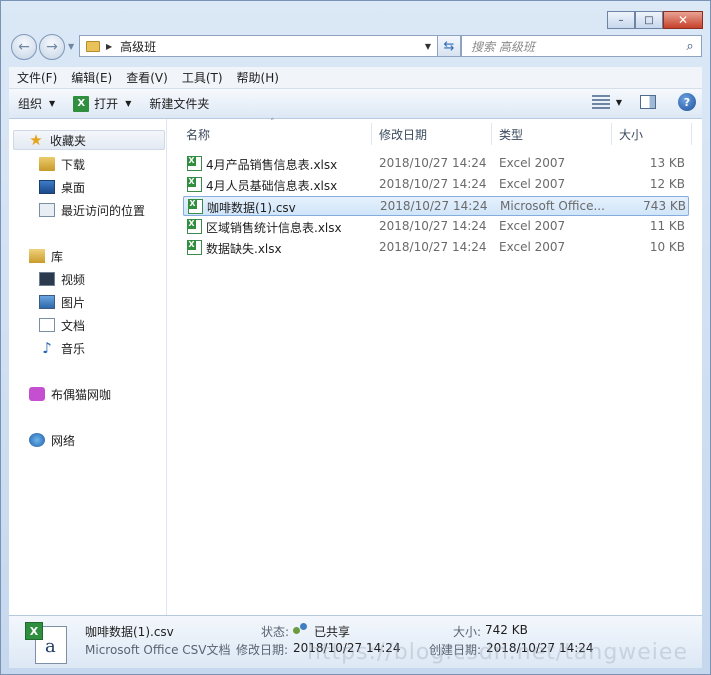 This screenshot has height=675, width=711. What do you see at coordinates (690, 46) in the screenshot?
I see `search-icon: ⌕` at bounding box center [690, 46].